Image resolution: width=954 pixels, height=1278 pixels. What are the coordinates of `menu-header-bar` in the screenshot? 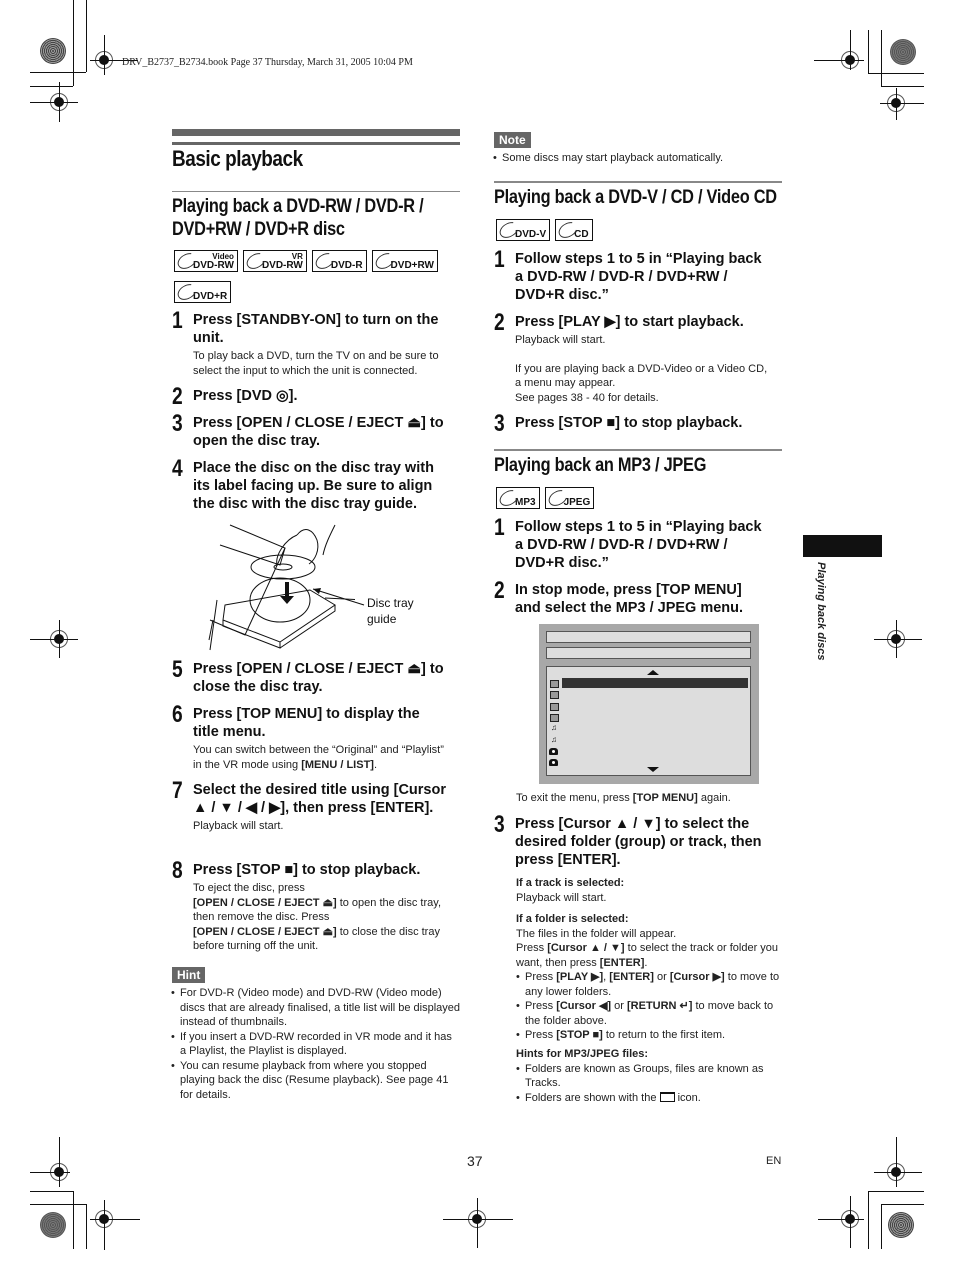 It's located at (648, 637).